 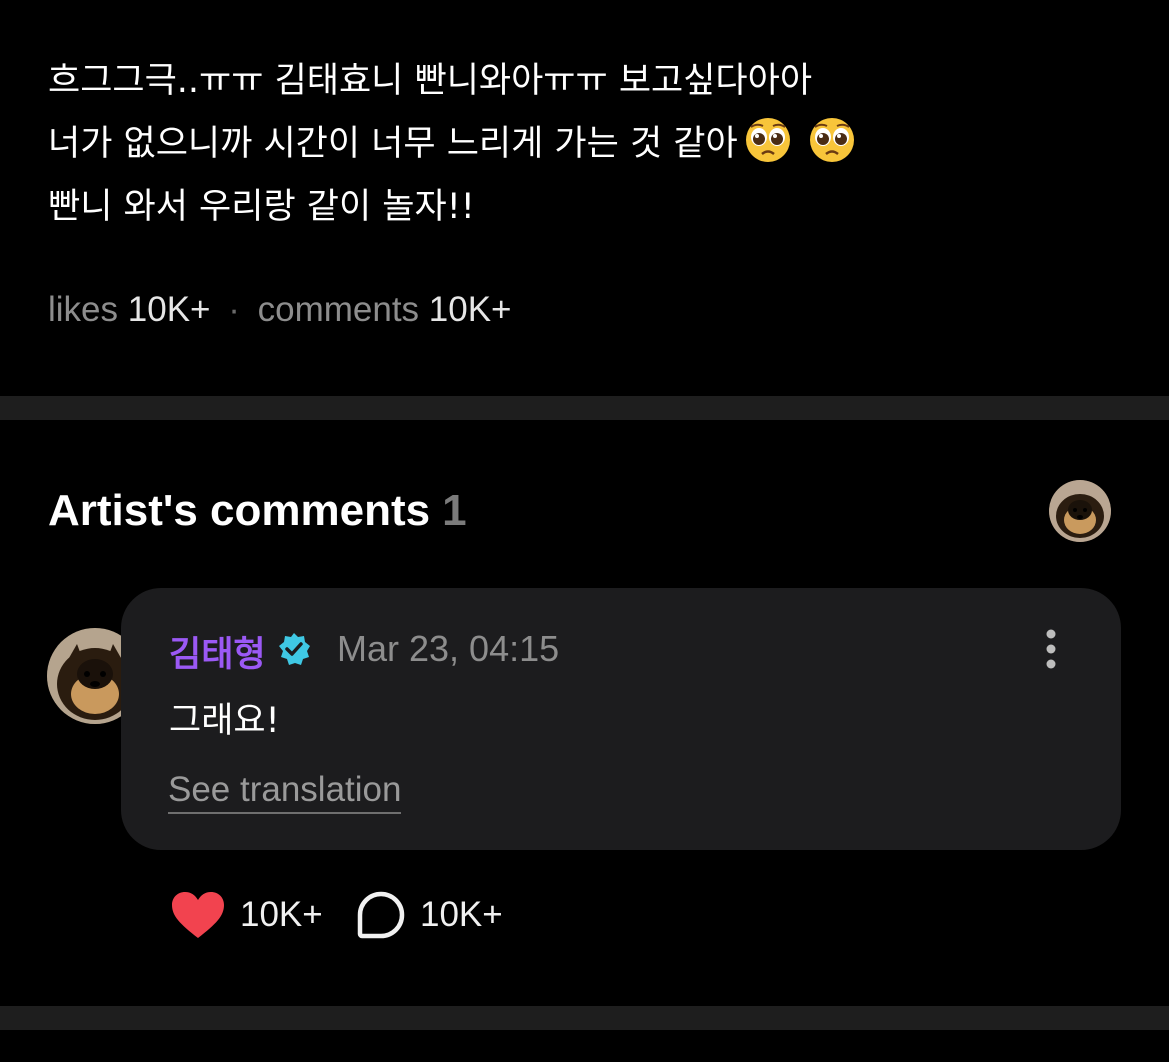 What do you see at coordinates (584, 408) in the screenshot?
I see `section-divider` at bounding box center [584, 408].